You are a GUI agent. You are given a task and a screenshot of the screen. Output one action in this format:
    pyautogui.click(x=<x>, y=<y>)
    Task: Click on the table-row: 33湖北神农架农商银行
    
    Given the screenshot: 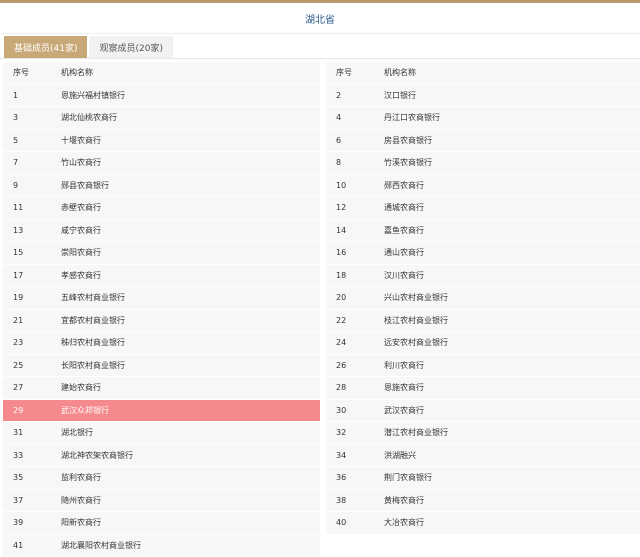 What is the action you would take?
    pyautogui.click(x=161, y=456)
    